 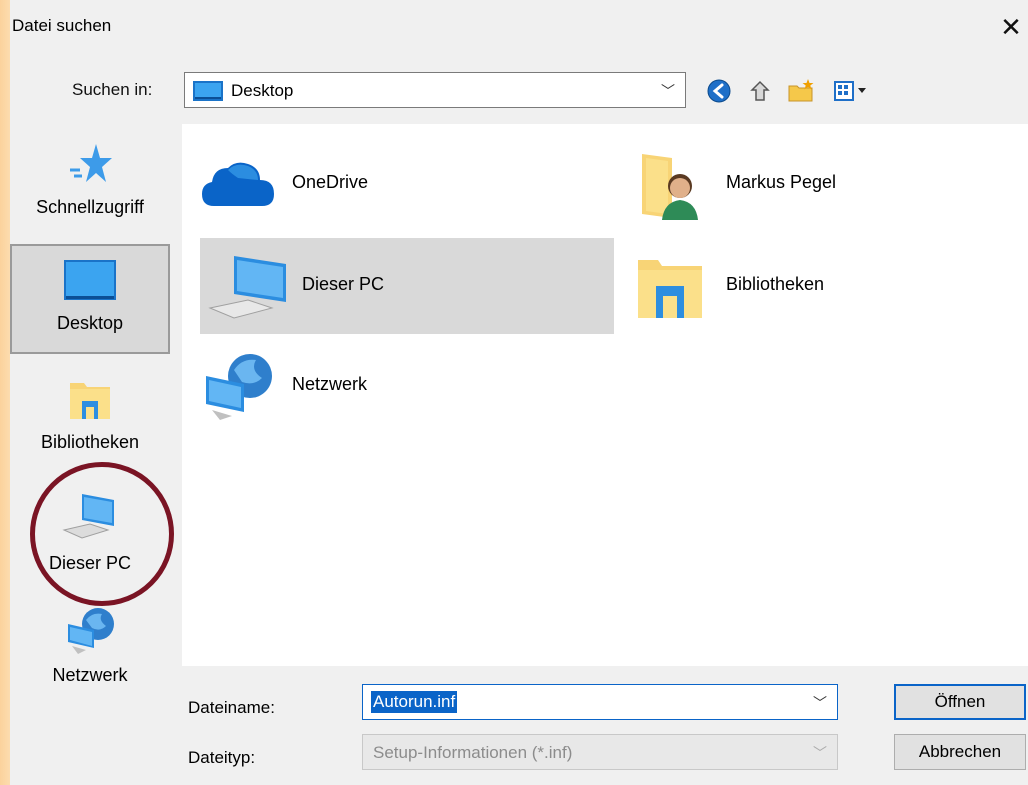 I want to click on filetype-label: Dateityp:, so click(x=222, y=757).